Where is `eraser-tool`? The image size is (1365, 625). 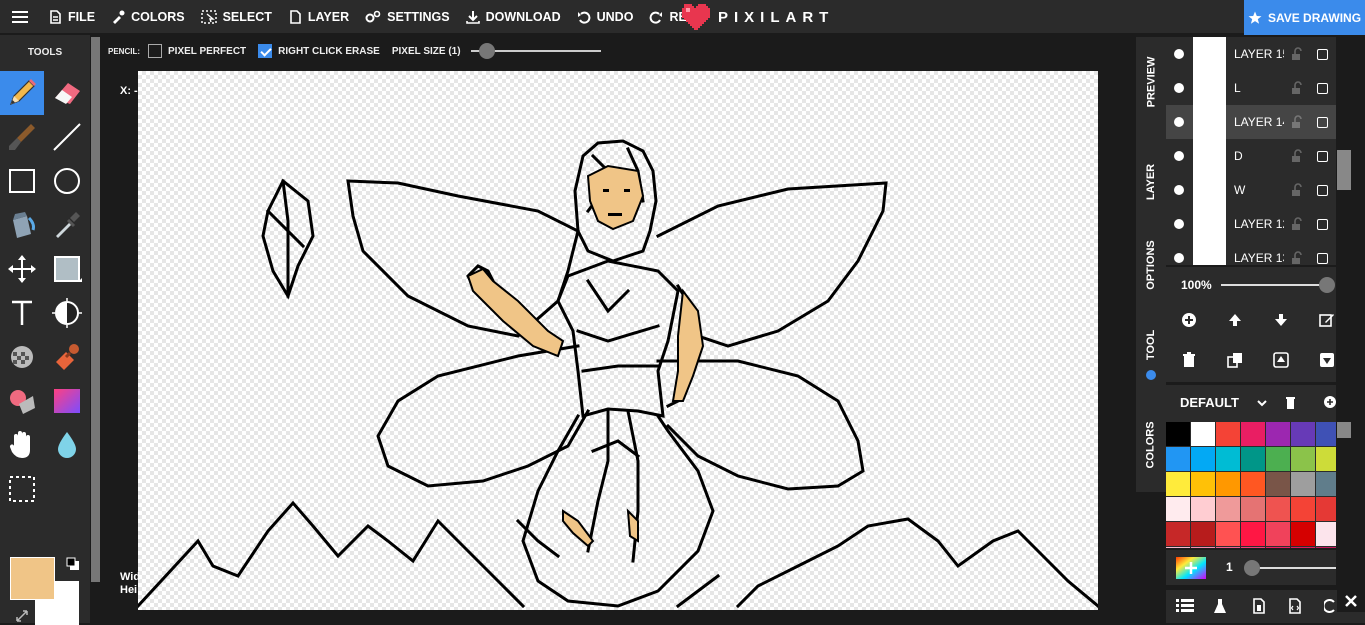 eraser-tool is located at coordinates (67, 93).